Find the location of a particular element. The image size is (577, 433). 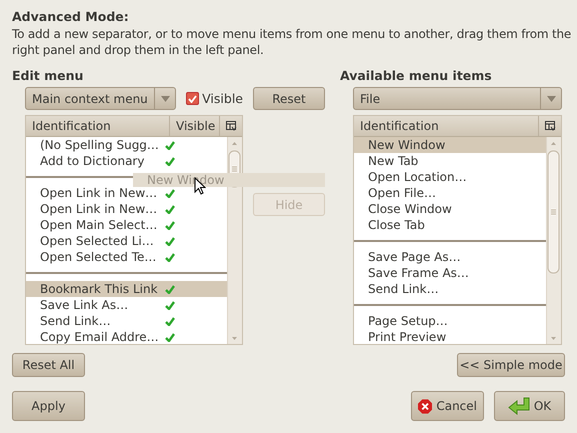

available-items-title: Available menu items is located at coordinates (416, 76).